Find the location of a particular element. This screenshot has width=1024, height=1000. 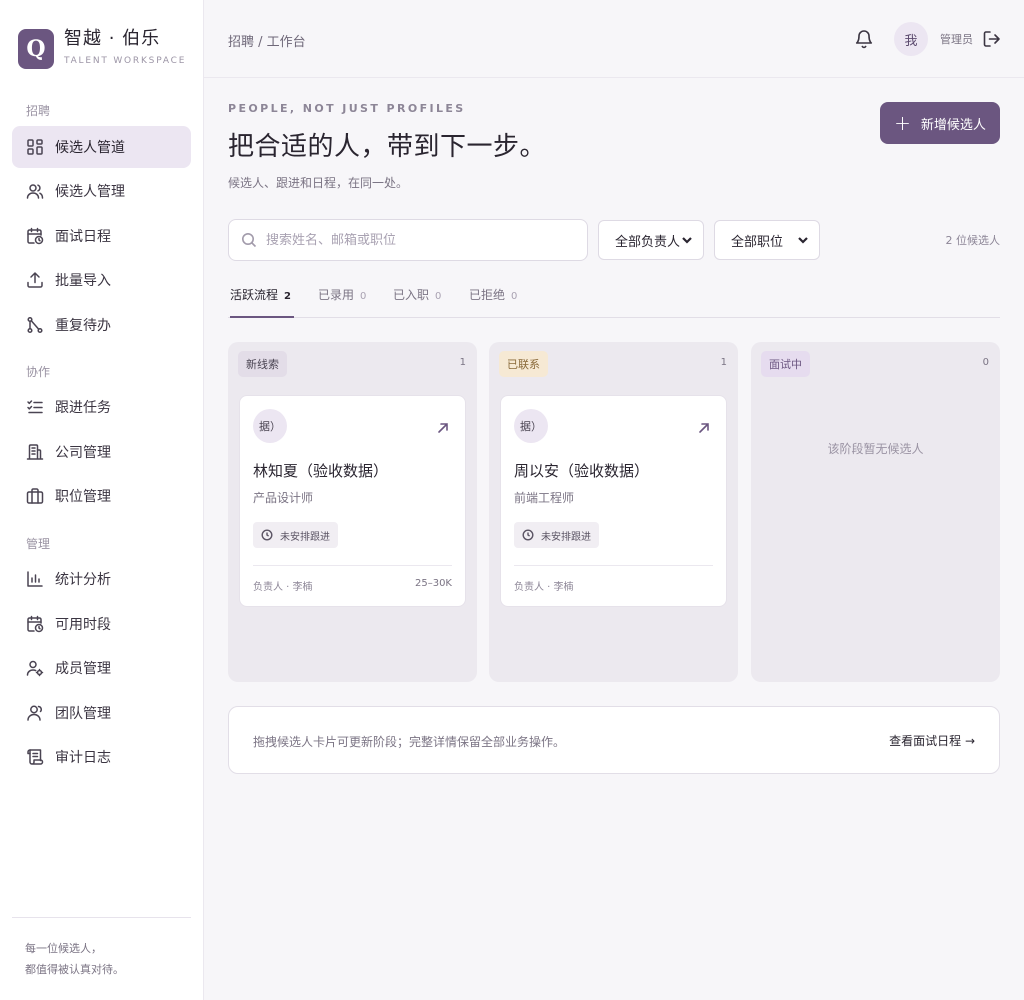

candidate-count: 2 位候选人 is located at coordinates (973, 240).